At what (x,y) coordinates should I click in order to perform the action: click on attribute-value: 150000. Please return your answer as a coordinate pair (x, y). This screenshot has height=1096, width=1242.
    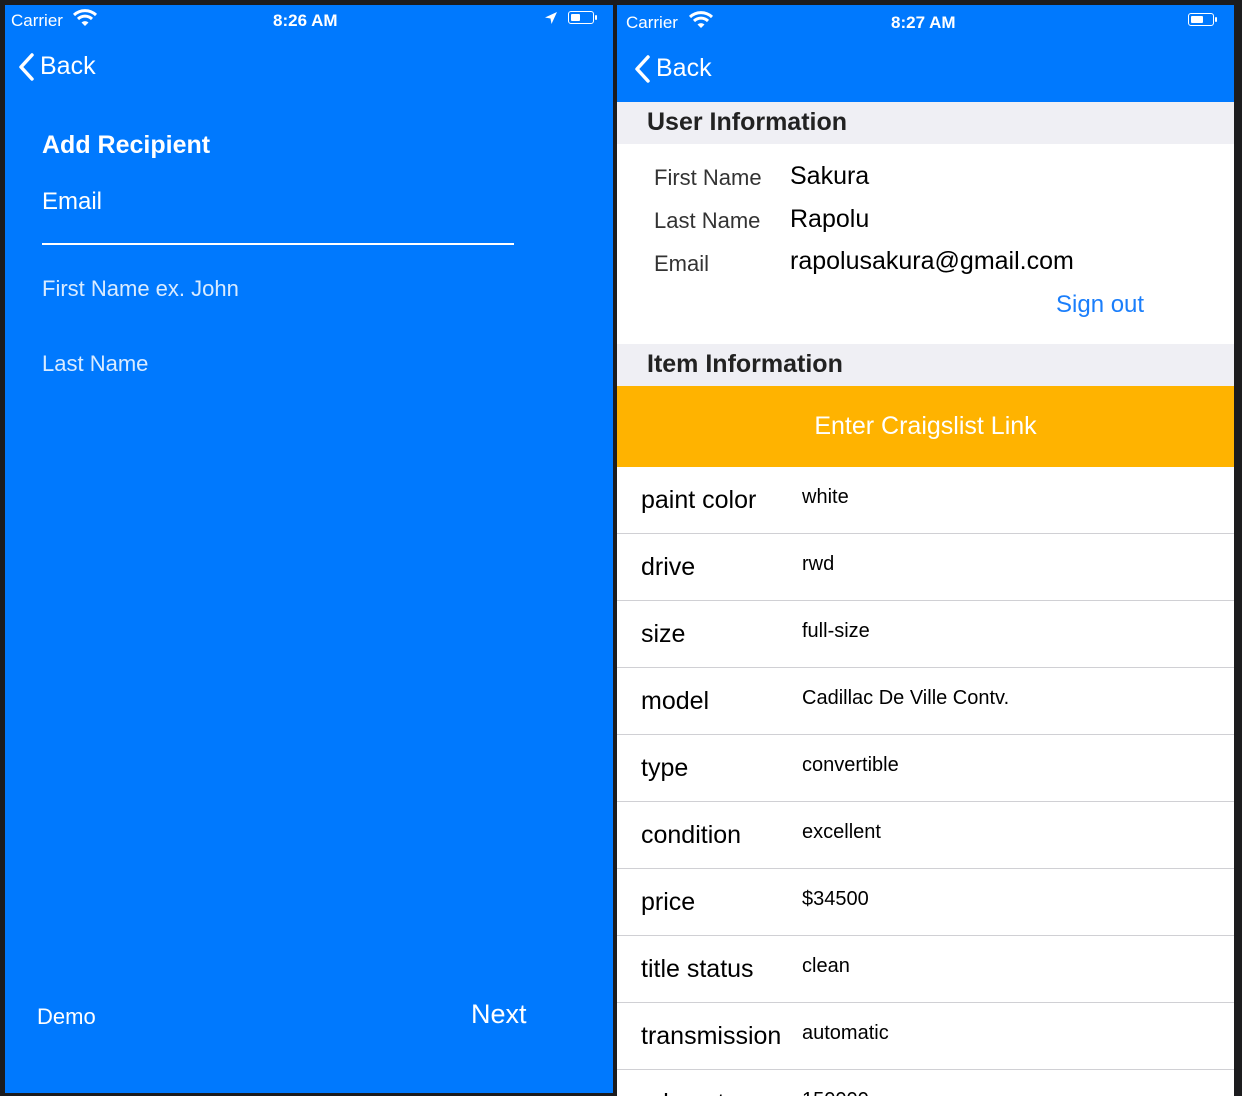
    Looking at the image, I should click on (835, 1092).